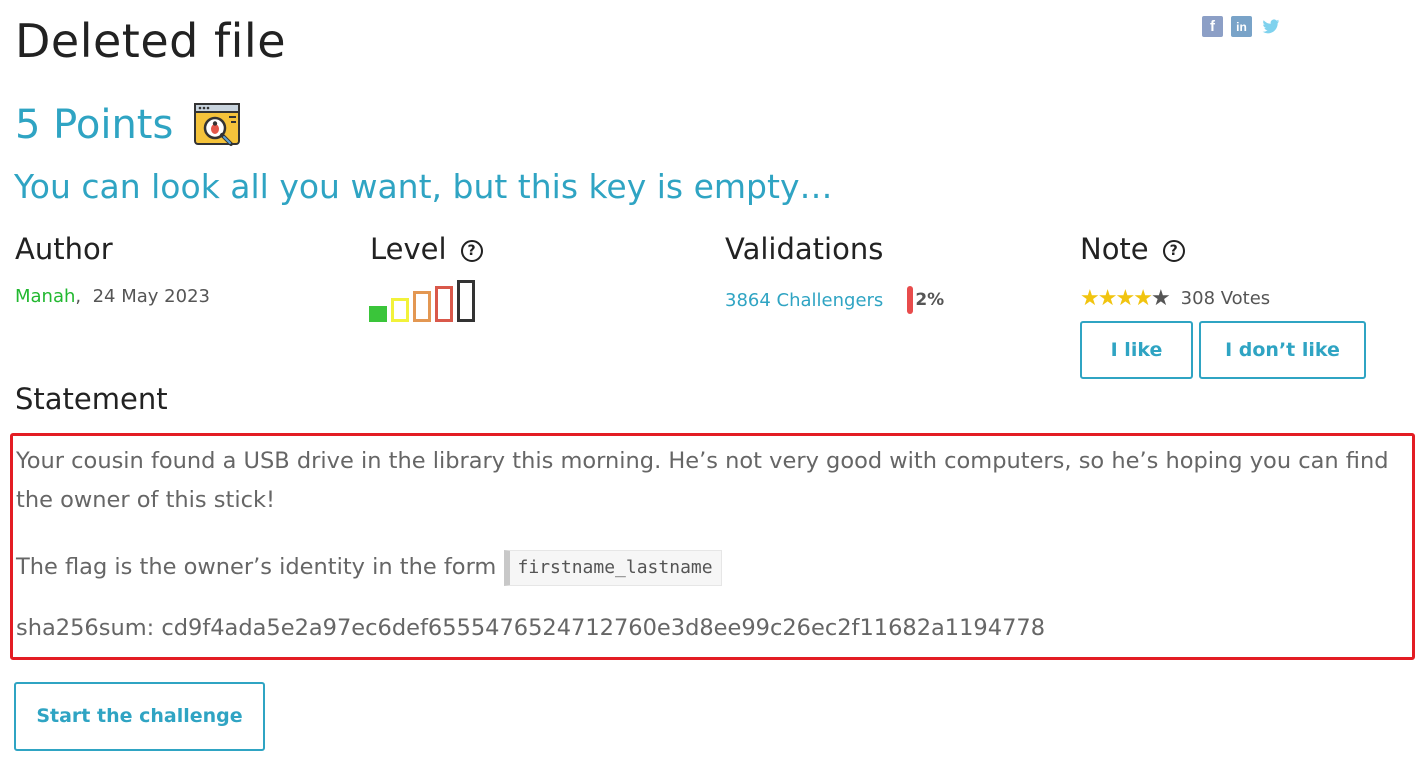 This screenshot has height=769, width=1428. Describe the element at coordinates (910, 300) in the screenshot. I see `validation-rate-bar` at that location.